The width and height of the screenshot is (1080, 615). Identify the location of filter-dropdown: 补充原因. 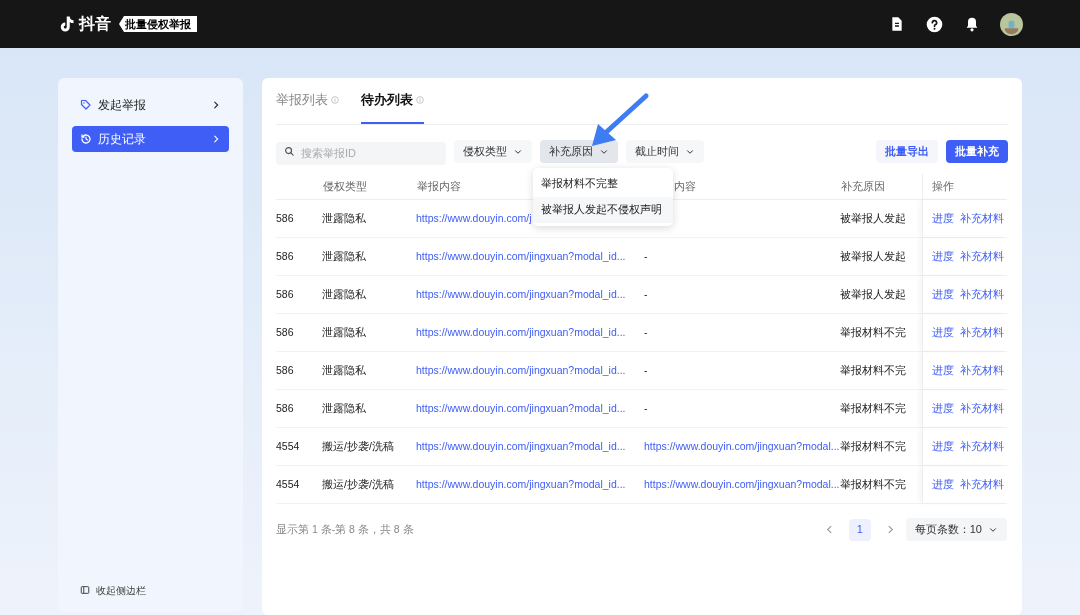
(579, 151).